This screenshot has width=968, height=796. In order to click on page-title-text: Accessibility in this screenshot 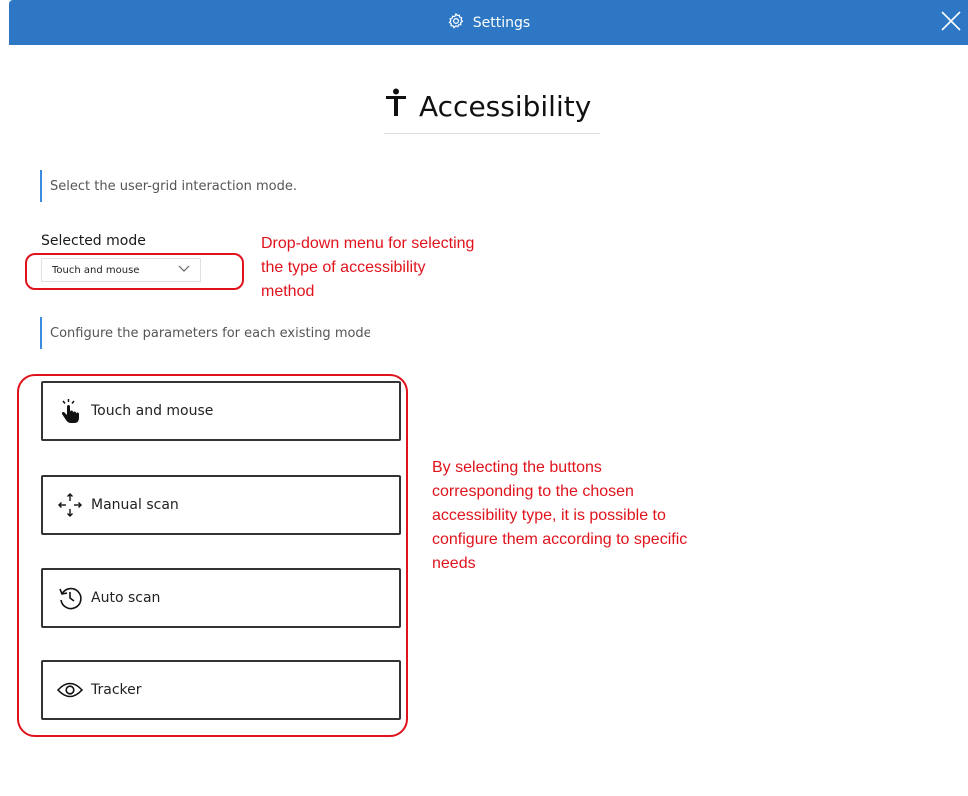, I will do `click(505, 106)`.